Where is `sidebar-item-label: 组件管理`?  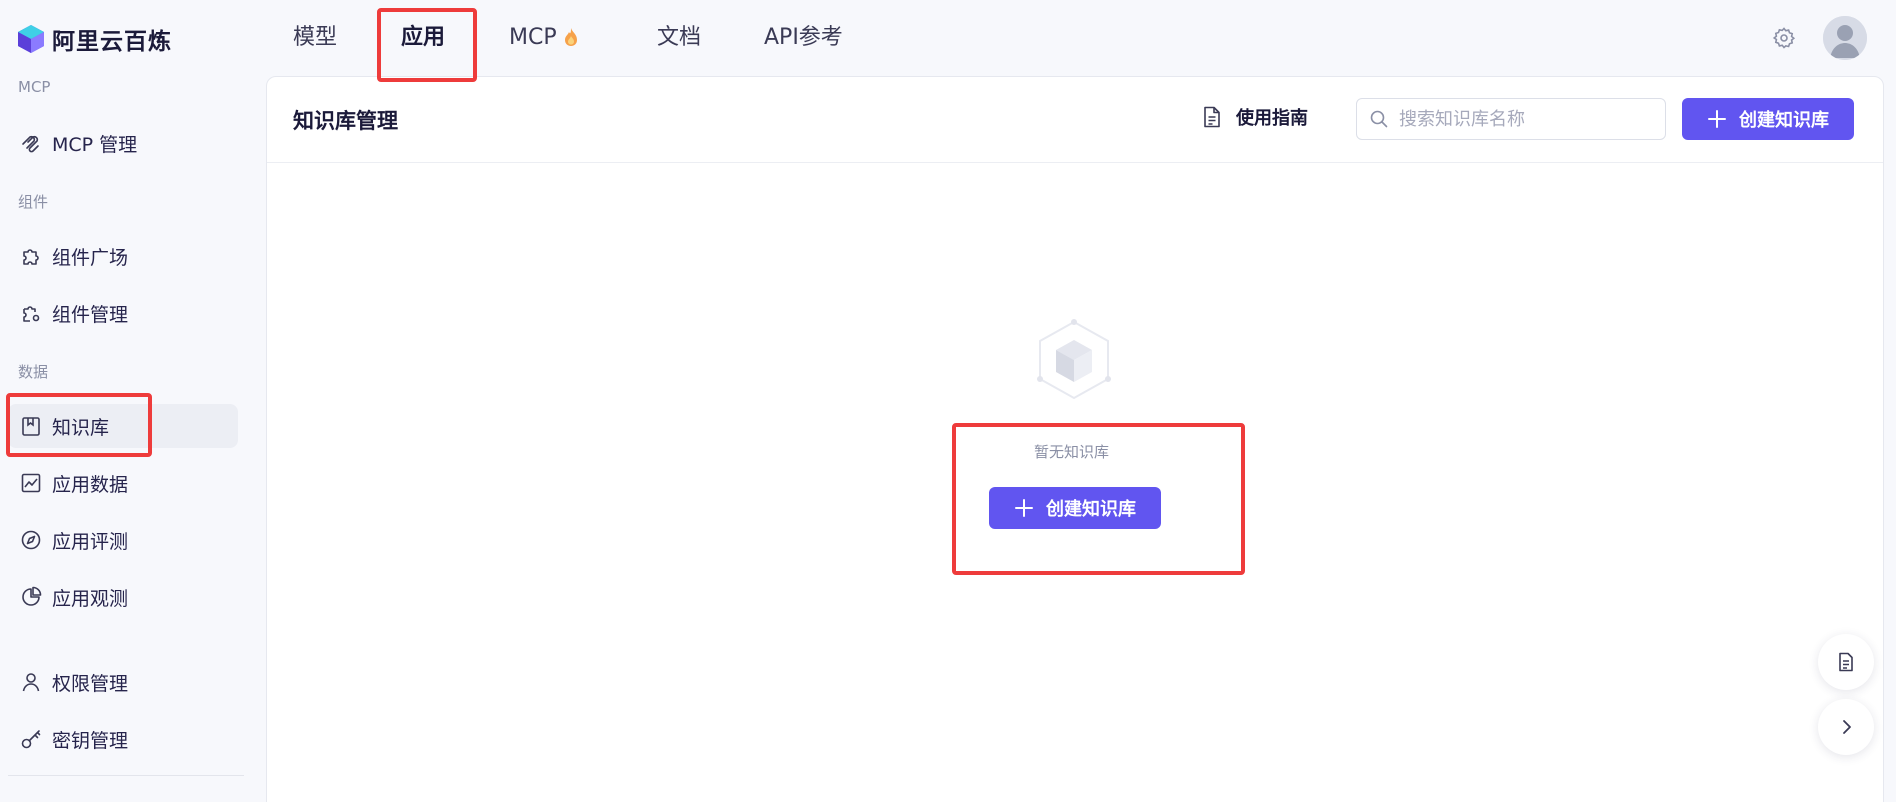 sidebar-item-label: 组件管理 is located at coordinates (90, 314).